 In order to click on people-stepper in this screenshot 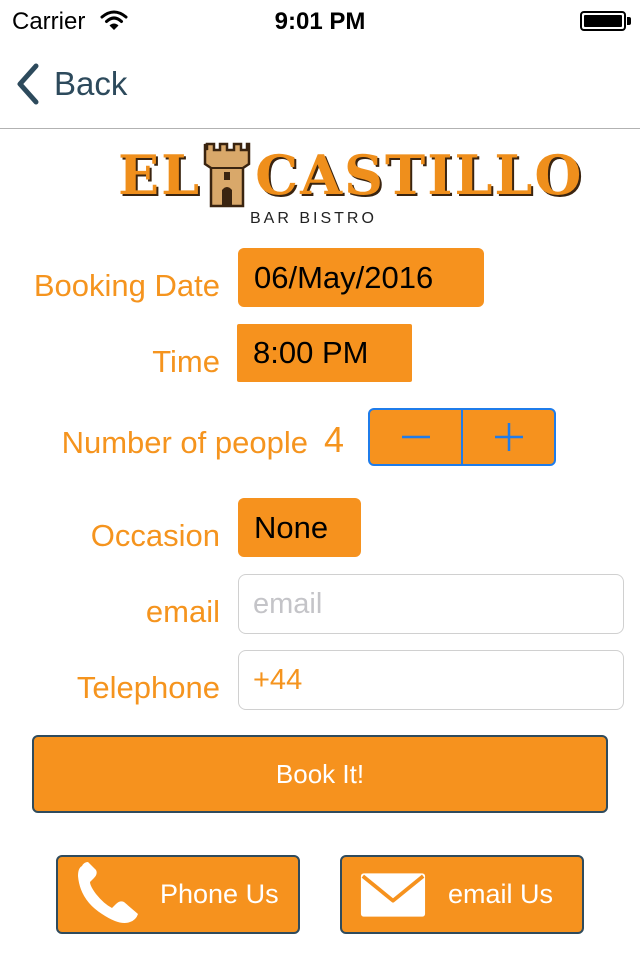, I will do `click(462, 437)`.